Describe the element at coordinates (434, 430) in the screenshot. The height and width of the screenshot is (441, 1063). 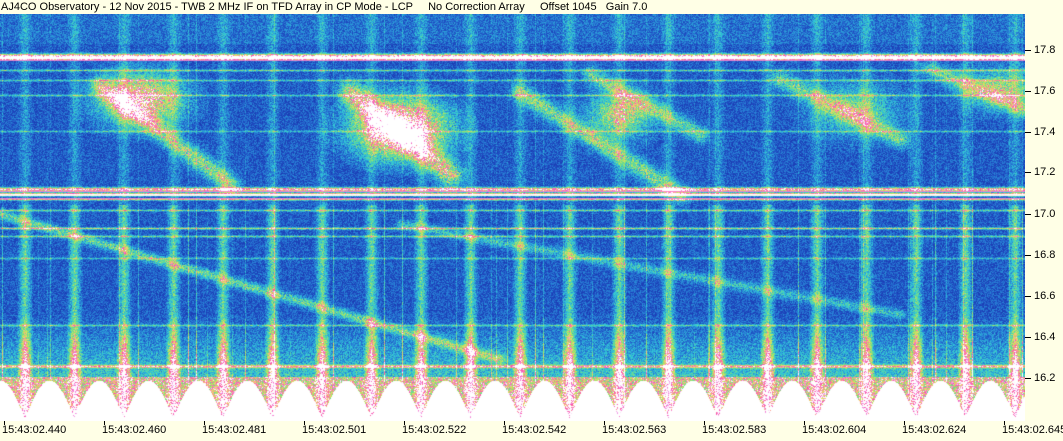
I see `time-label: 15:43:02.522` at that location.